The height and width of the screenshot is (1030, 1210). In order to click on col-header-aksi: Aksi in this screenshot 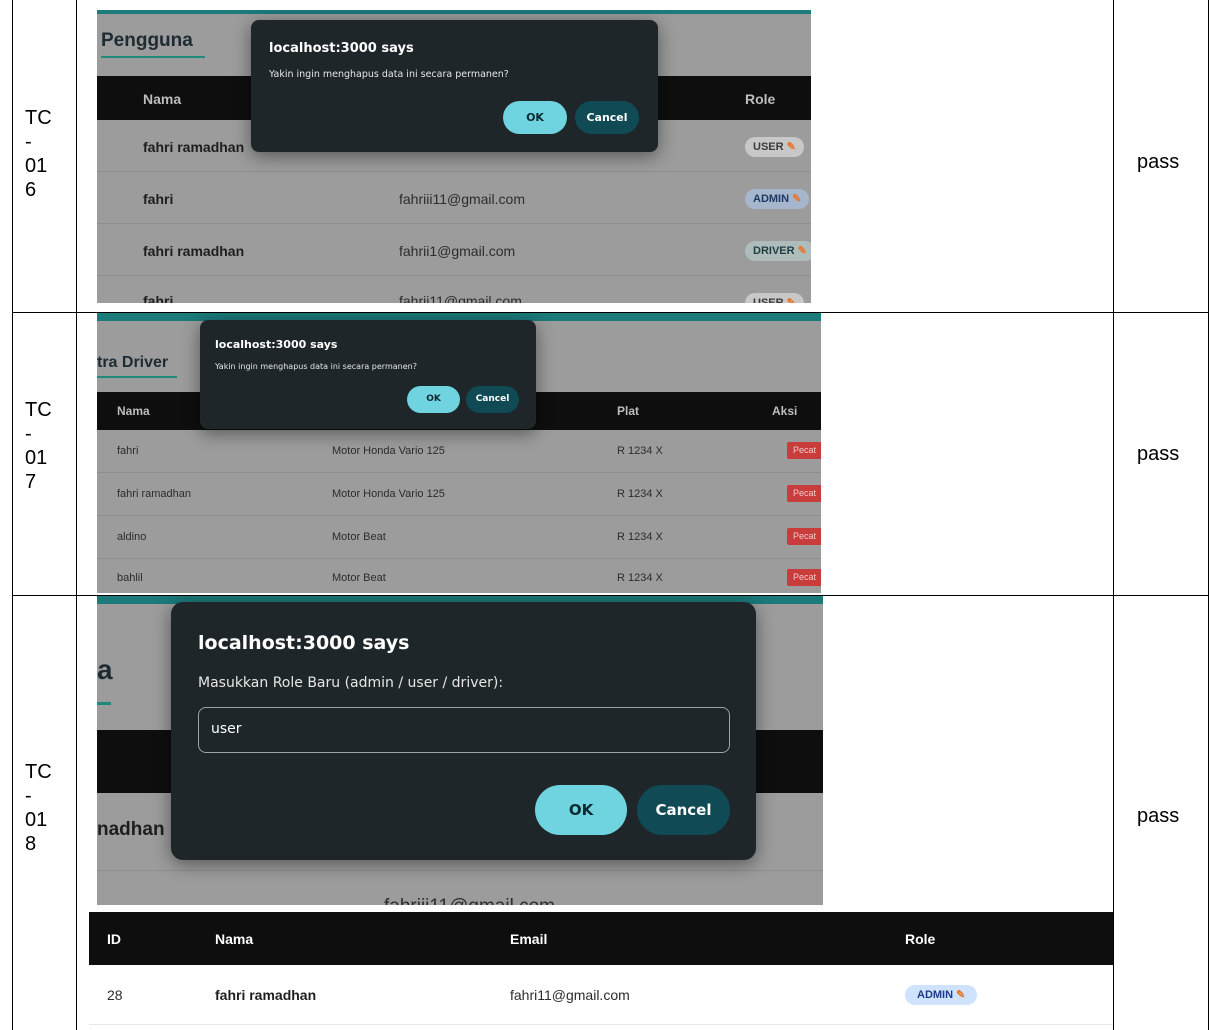, I will do `click(785, 411)`.